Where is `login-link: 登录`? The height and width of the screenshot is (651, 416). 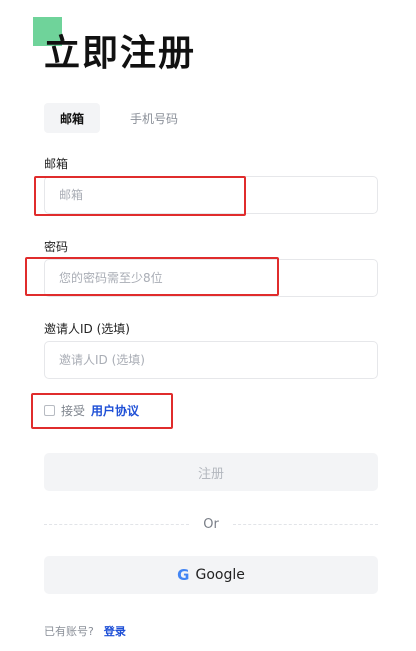
login-link: 登录 is located at coordinates (115, 631).